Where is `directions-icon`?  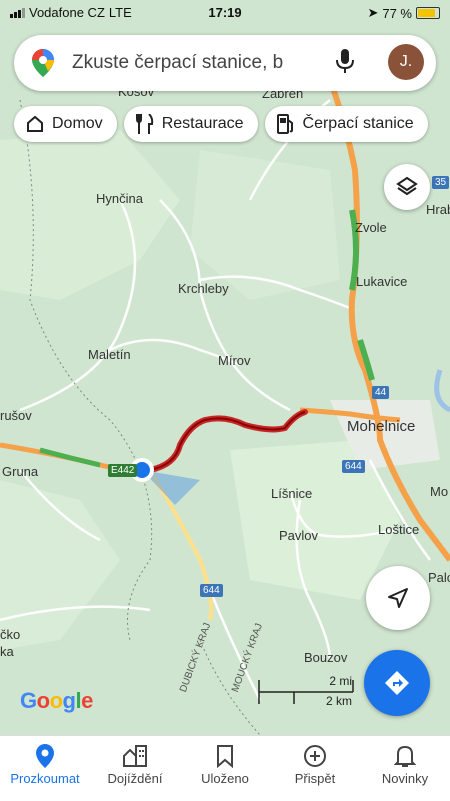
directions-icon is located at coordinates (397, 683).